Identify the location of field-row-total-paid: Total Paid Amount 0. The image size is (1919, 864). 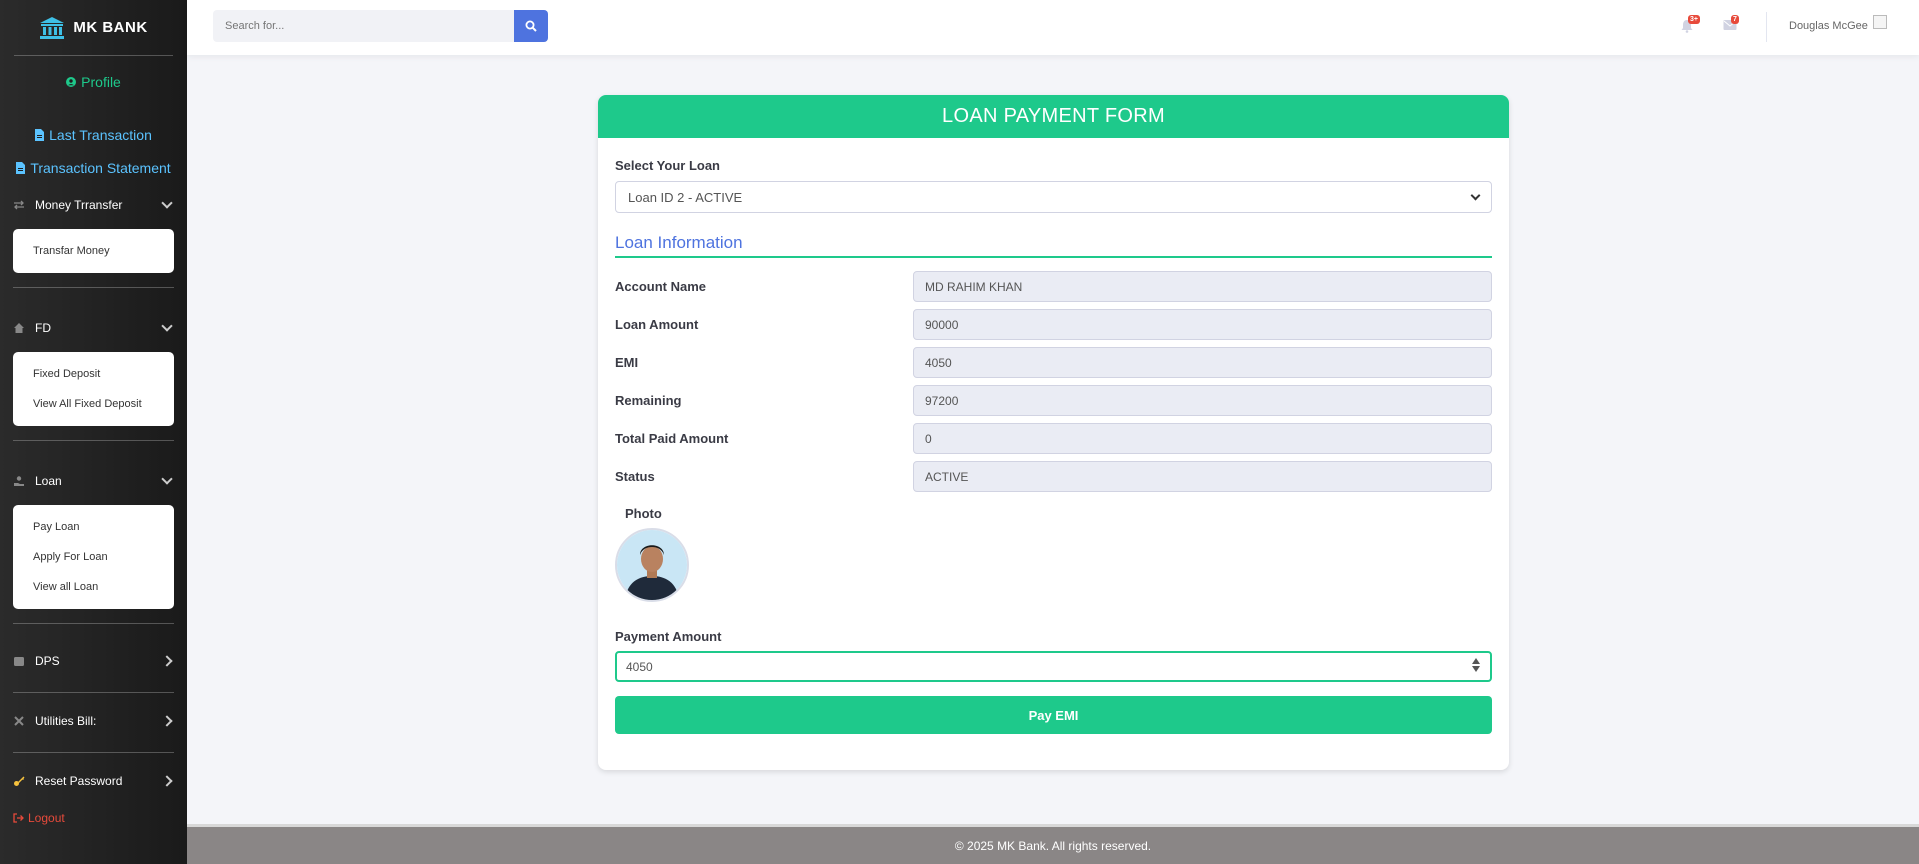
(1053, 438).